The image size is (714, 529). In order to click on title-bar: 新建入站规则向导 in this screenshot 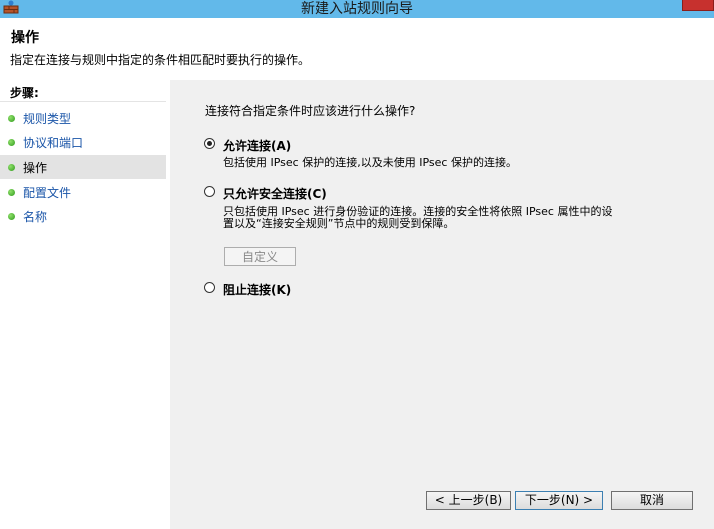, I will do `click(357, 9)`.